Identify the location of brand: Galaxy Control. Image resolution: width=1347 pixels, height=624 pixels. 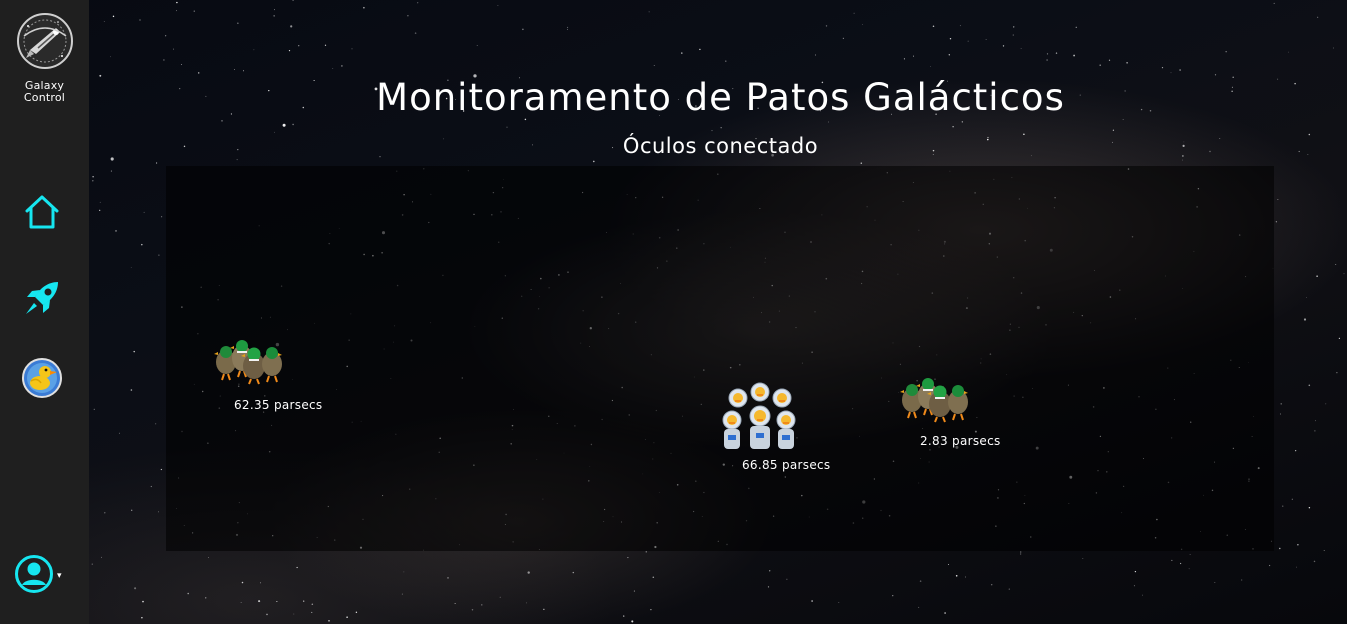
(44, 58).